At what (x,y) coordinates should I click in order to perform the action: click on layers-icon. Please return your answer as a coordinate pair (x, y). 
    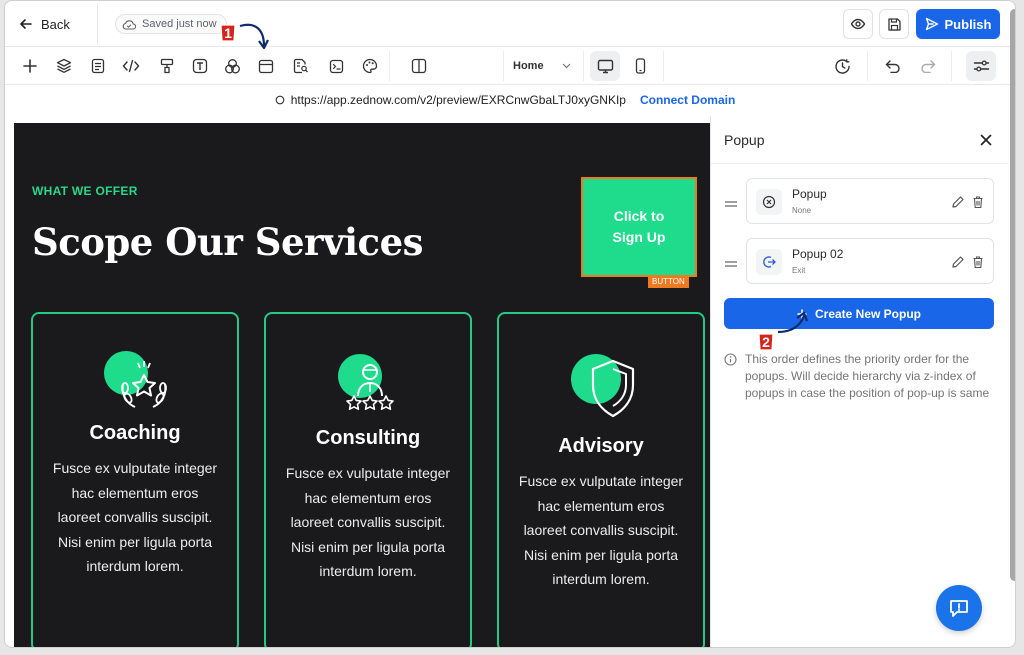
    Looking at the image, I should click on (64, 65).